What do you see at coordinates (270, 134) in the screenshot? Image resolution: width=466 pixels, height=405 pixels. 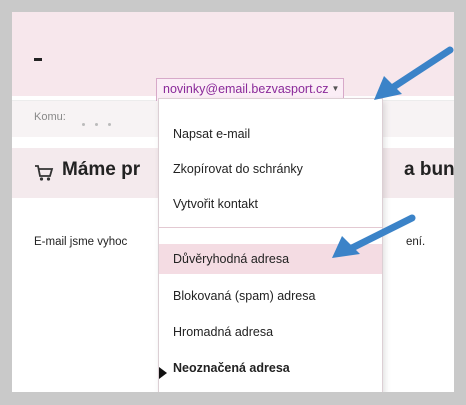 I see `menu-item-compose-email: Napsat e-mail` at bounding box center [270, 134].